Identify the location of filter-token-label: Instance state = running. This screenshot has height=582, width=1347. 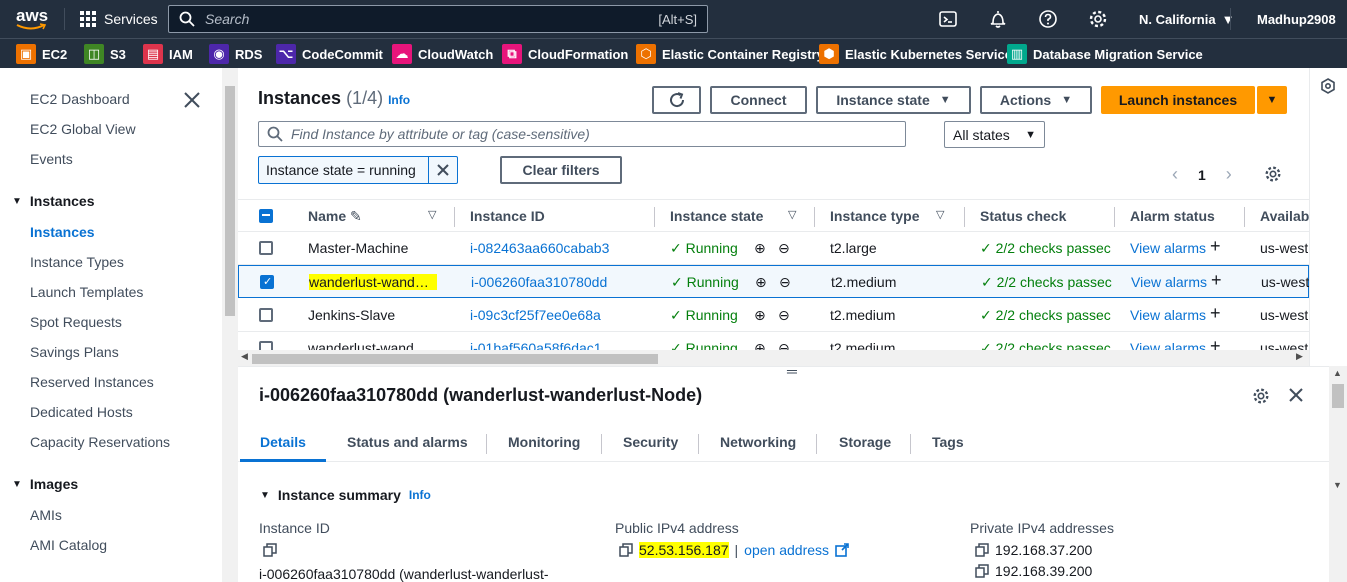
(344, 170).